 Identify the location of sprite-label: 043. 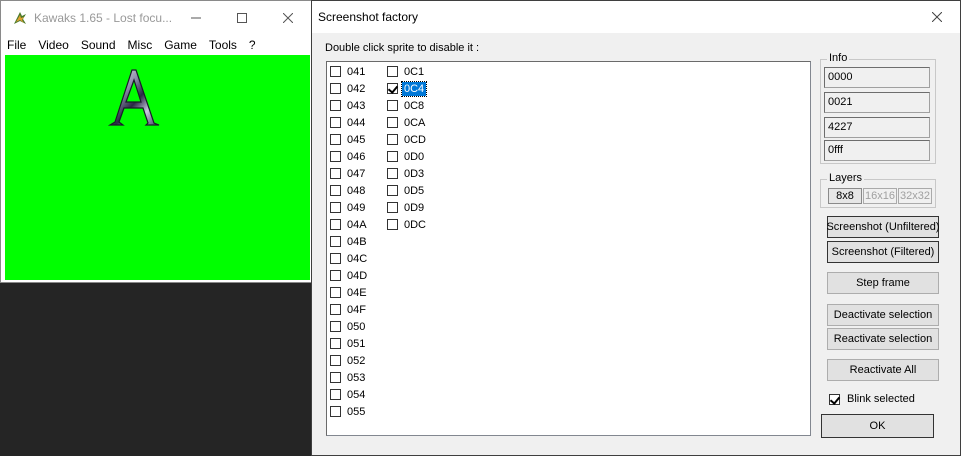
(356, 105).